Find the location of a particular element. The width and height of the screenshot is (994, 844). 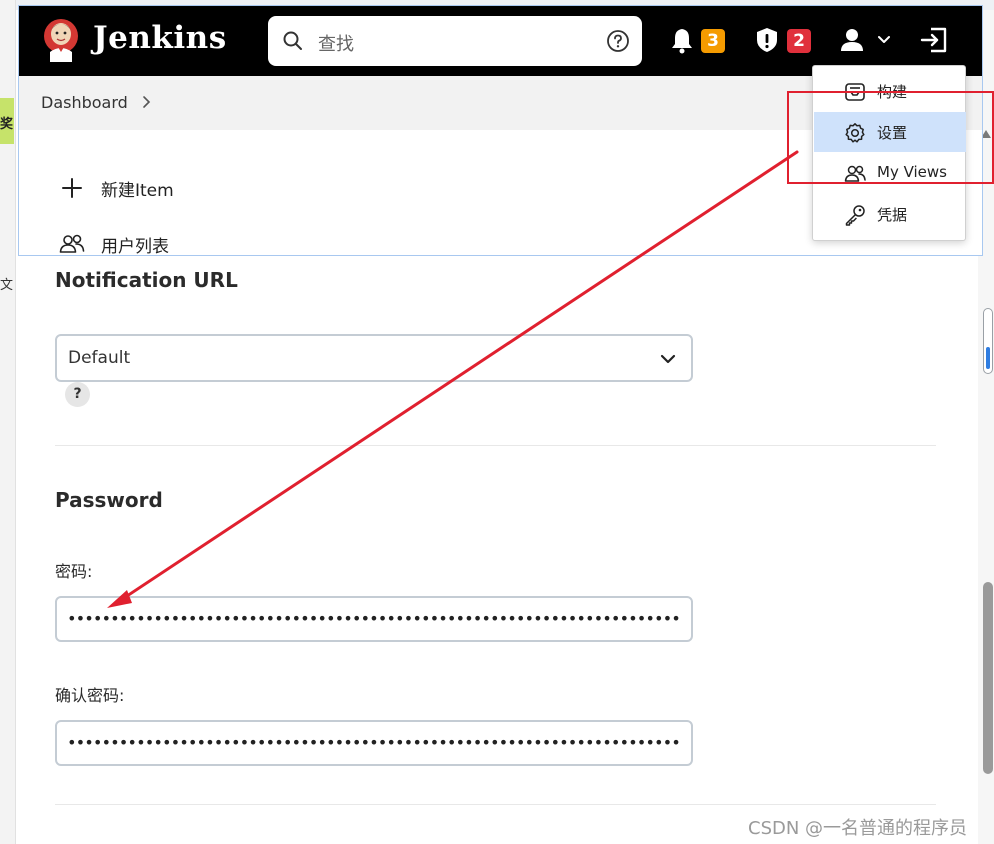

breadcrumb-dashboard: Dashboard is located at coordinates (84, 102).